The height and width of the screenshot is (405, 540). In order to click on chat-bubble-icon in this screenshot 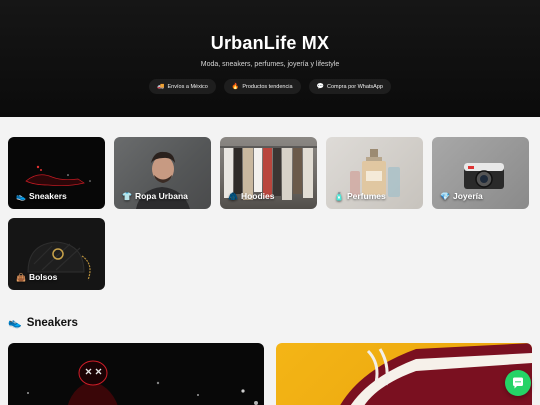, I will do `click(518, 383)`.